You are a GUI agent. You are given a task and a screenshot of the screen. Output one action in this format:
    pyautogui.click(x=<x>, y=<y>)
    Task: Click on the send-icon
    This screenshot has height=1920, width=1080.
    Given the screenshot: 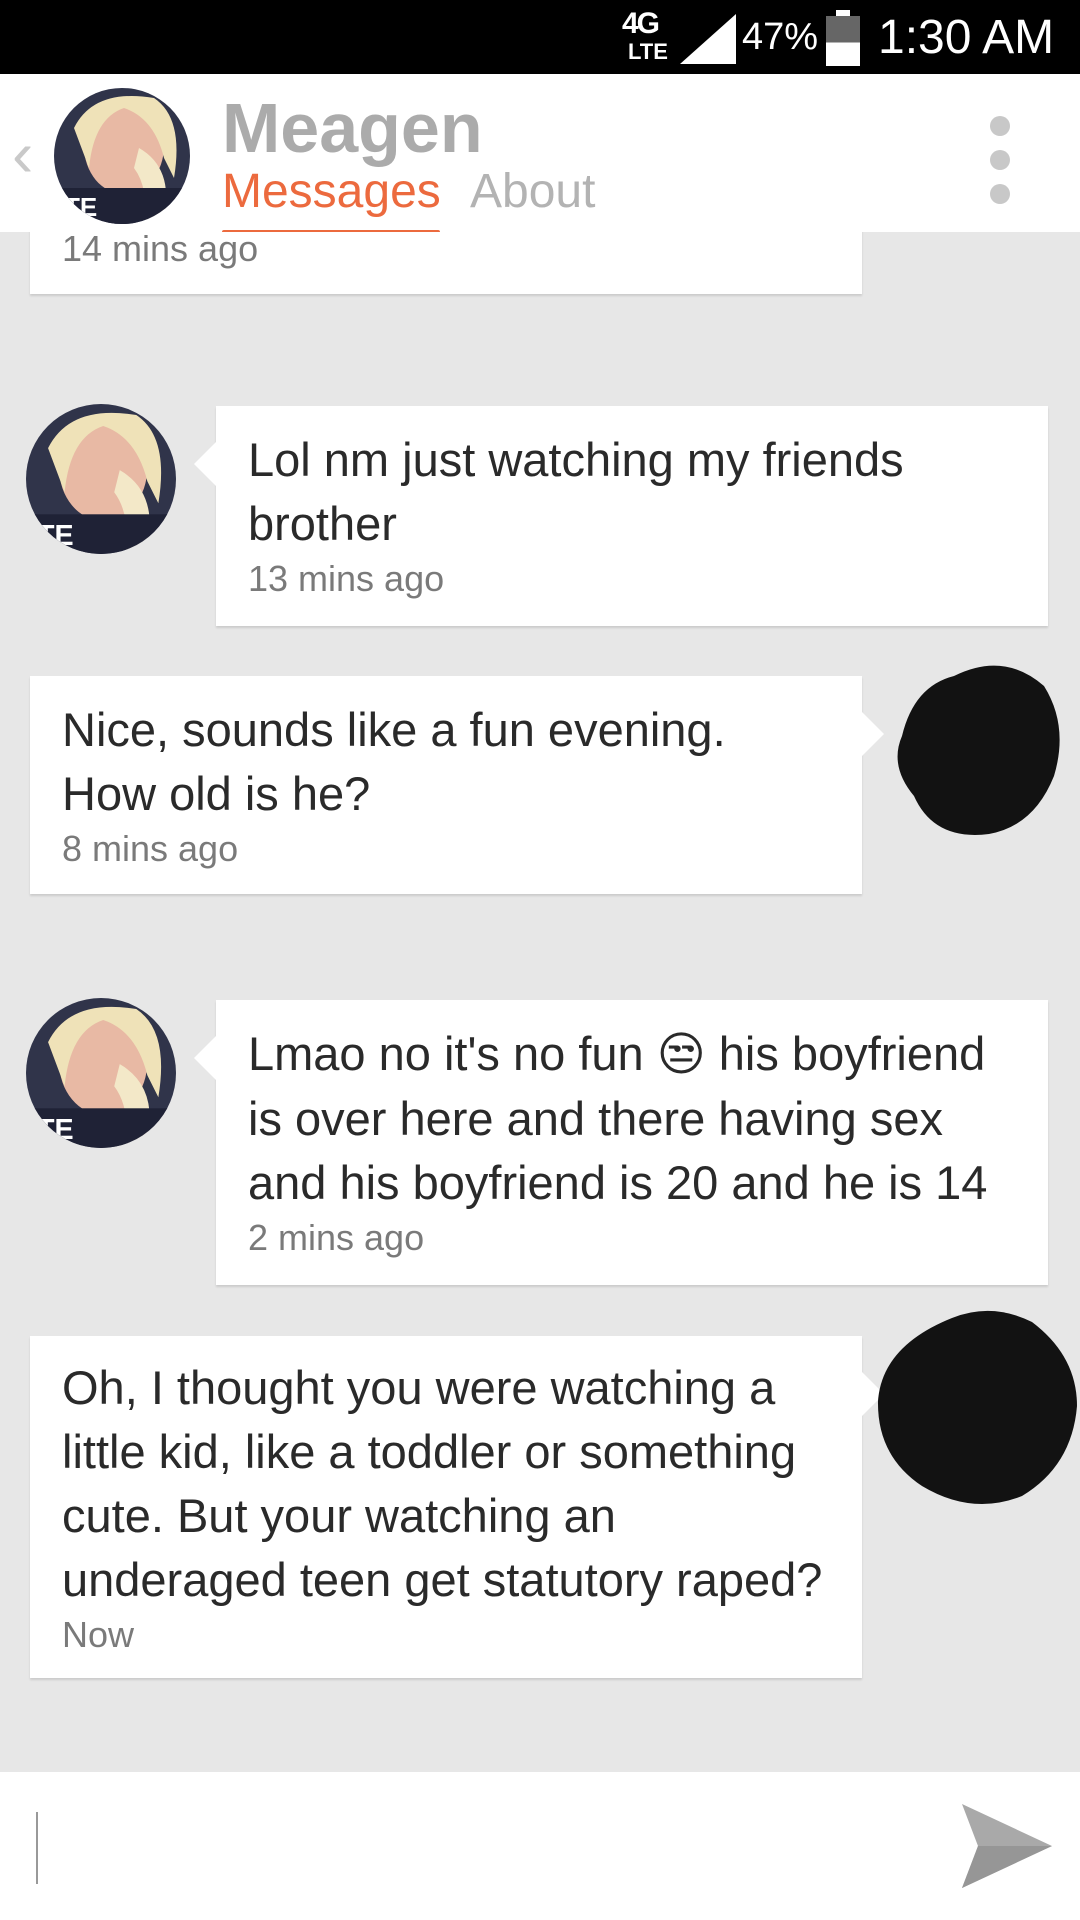 What is the action you would take?
    pyautogui.click(x=1007, y=1846)
    